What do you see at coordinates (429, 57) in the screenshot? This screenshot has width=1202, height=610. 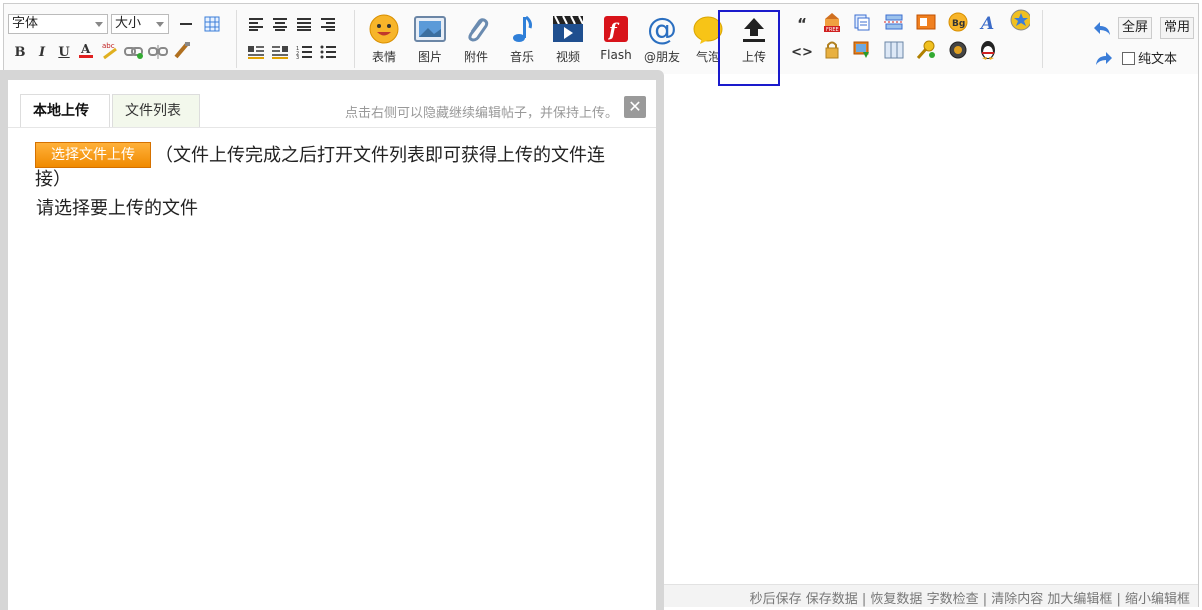 I see `image-label: 图片` at bounding box center [429, 57].